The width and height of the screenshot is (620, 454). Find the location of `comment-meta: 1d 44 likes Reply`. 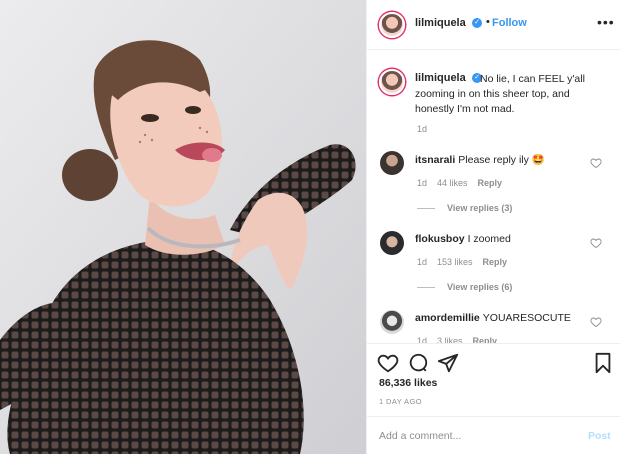

comment-meta: 1d 44 likes Reply is located at coordinates (464, 183).